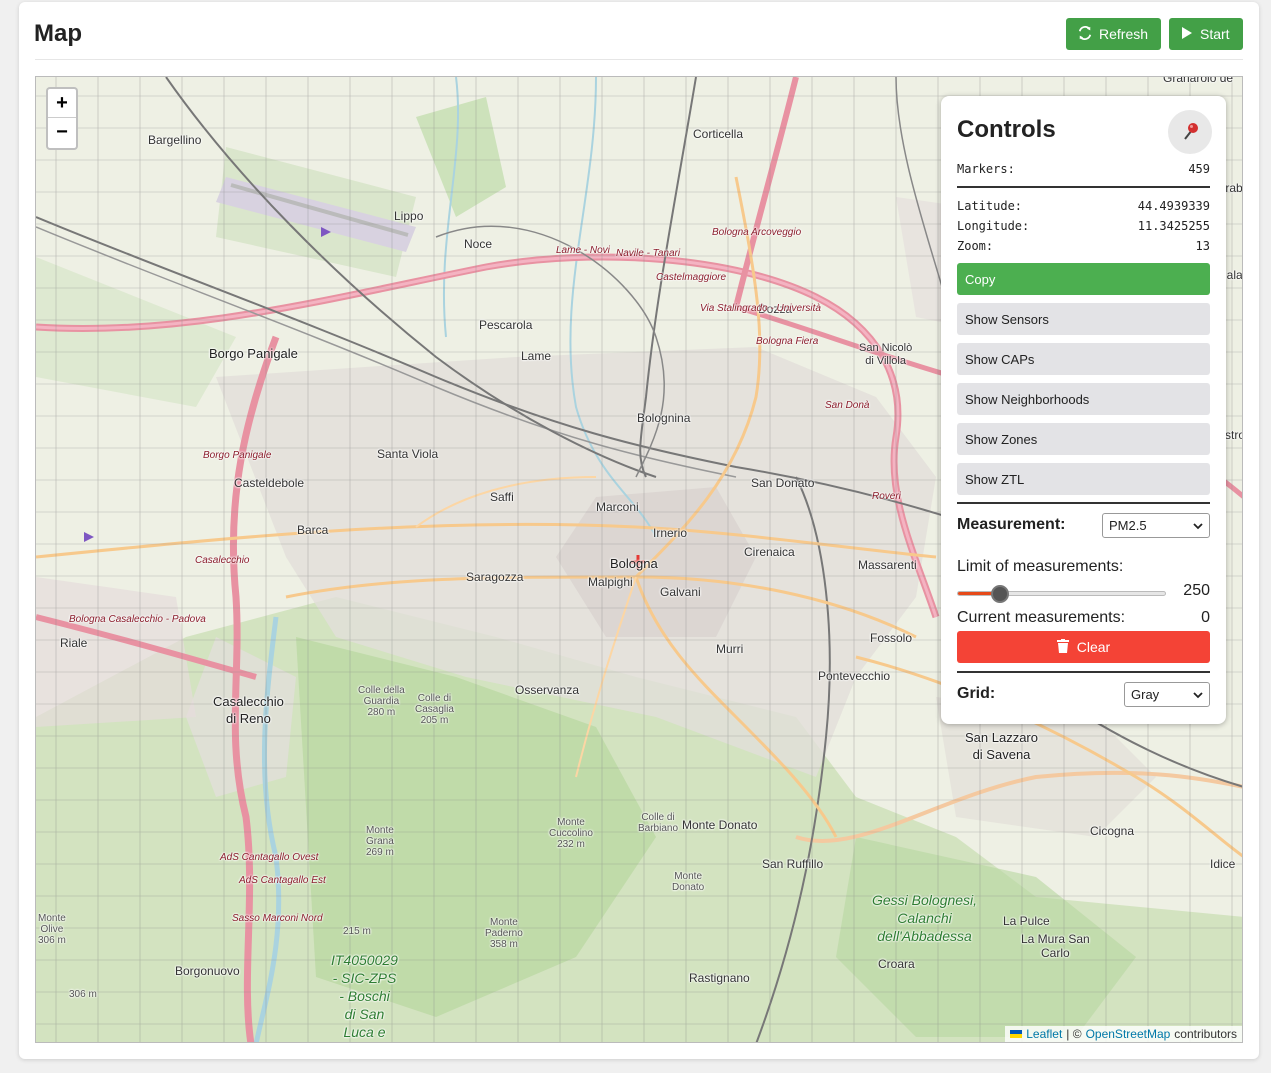 The width and height of the screenshot is (1271, 1073). Describe the element at coordinates (536, 356) in the screenshot. I see `place-label: Lame` at that location.